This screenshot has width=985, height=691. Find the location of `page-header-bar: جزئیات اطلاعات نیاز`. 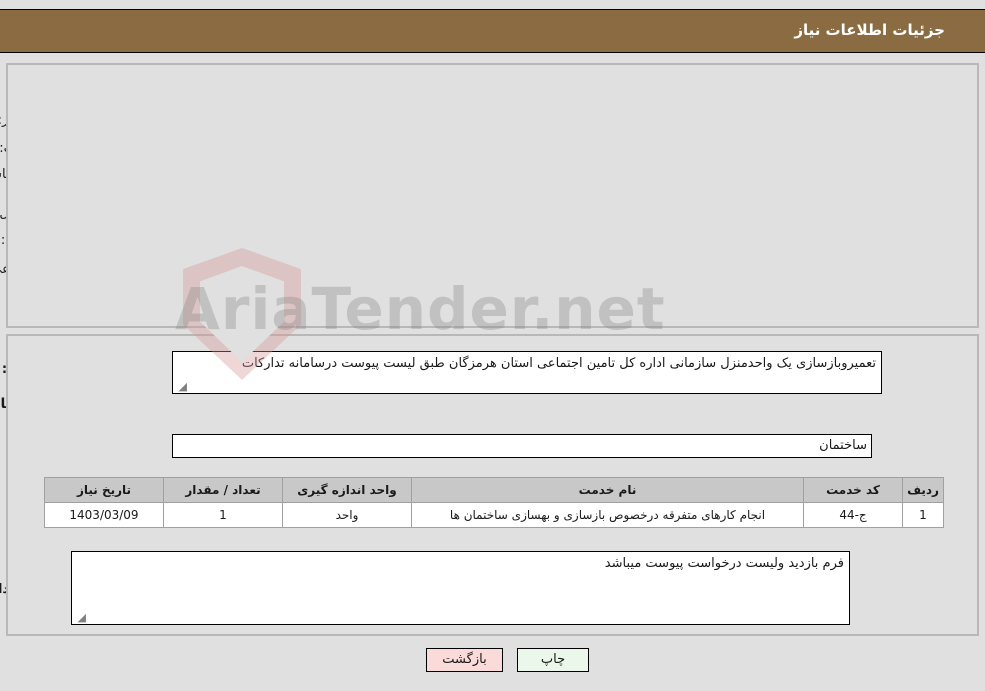

page-header-bar: جزئیات اطلاعات نیاز is located at coordinates (492, 31).